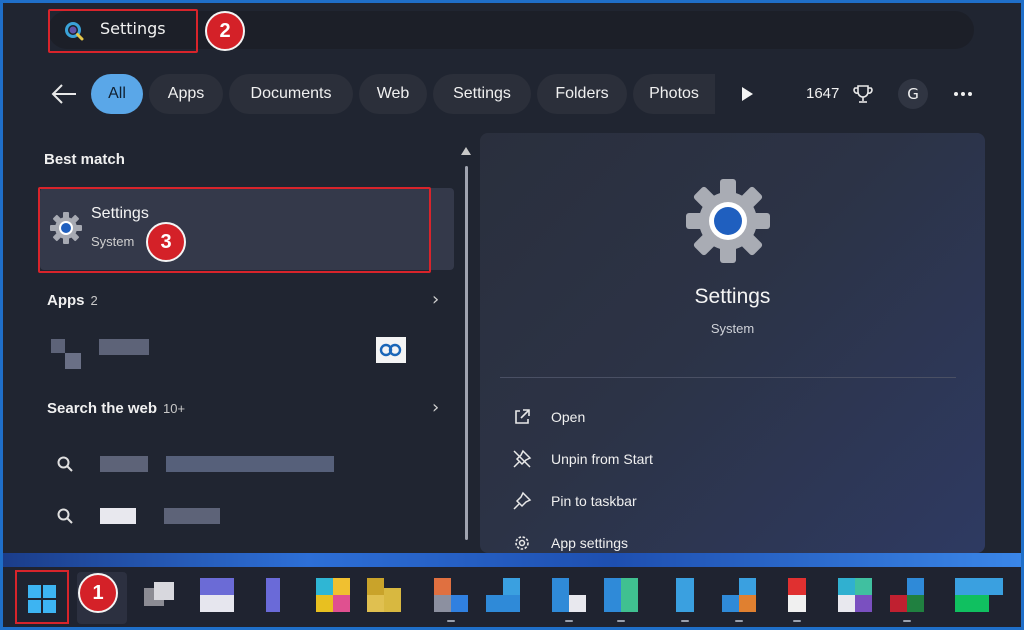 This screenshot has width=1024, height=630. Describe the element at coordinates (113, 241) in the screenshot. I see `best-match-subtitle: System` at that location.